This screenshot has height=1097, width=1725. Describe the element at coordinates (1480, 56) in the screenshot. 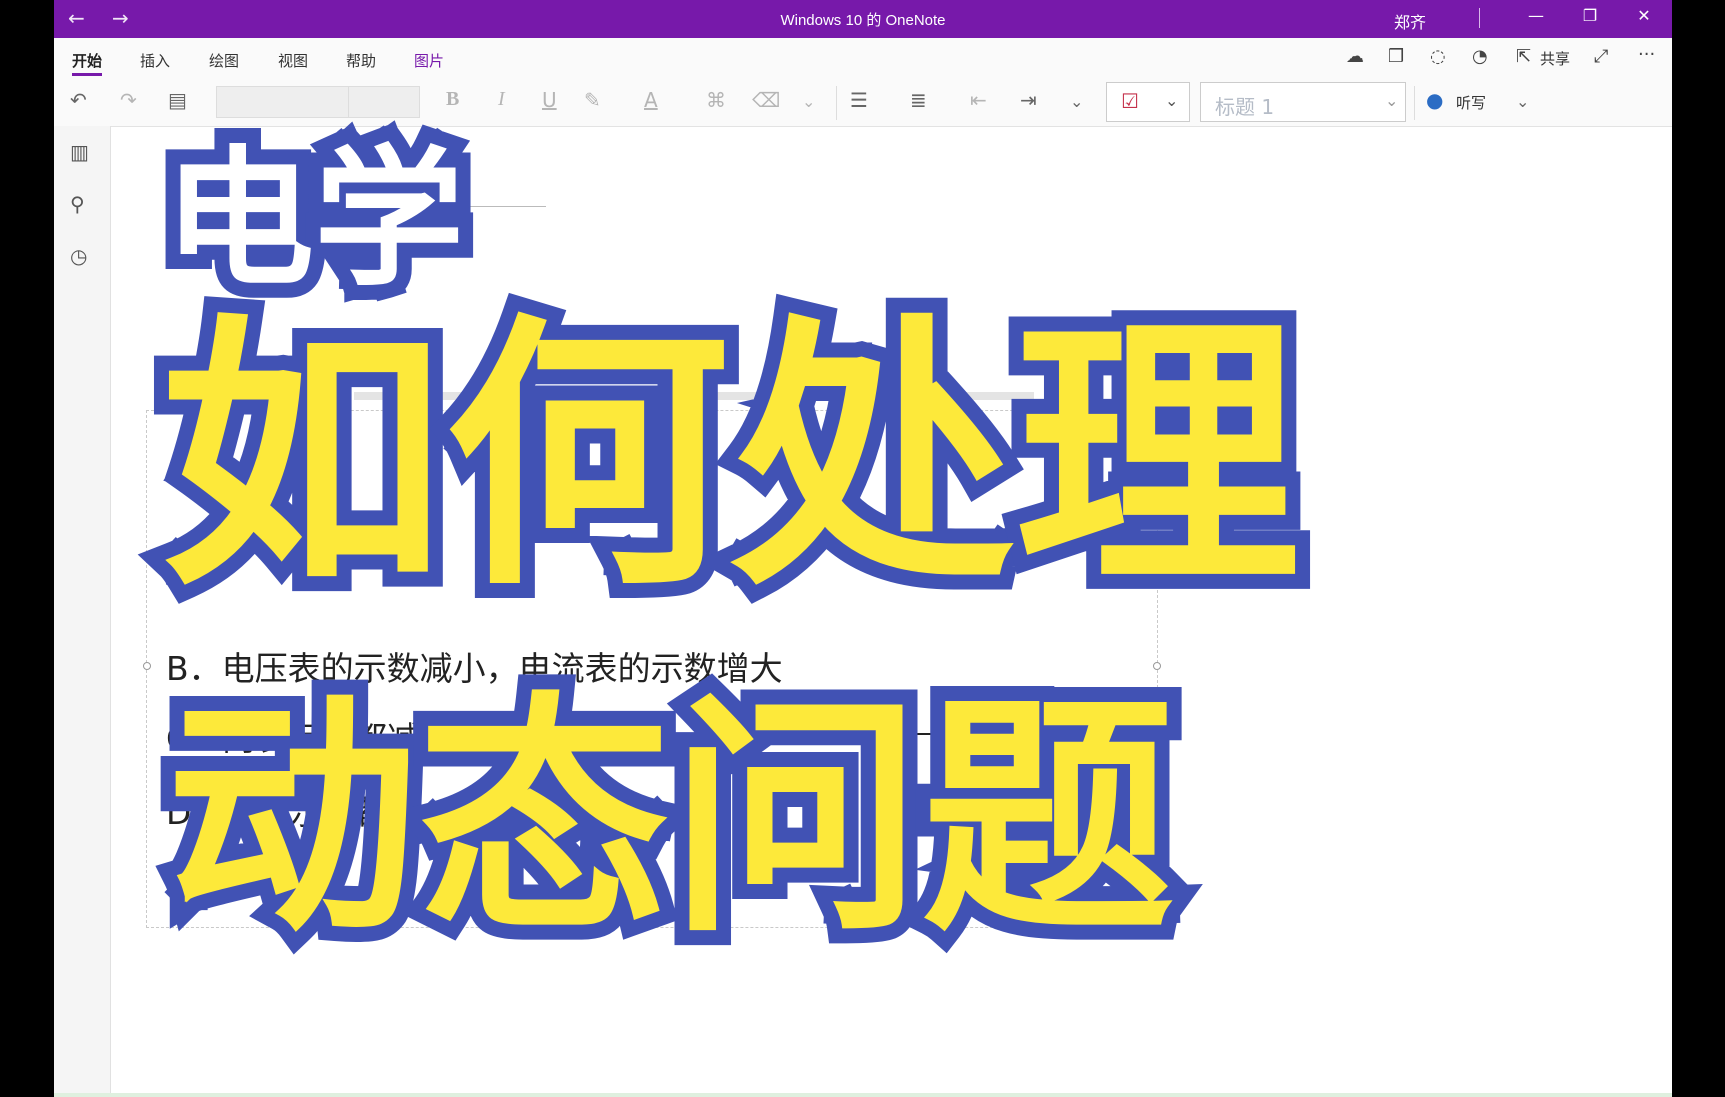

I see `bell-icon: ◔` at that location.